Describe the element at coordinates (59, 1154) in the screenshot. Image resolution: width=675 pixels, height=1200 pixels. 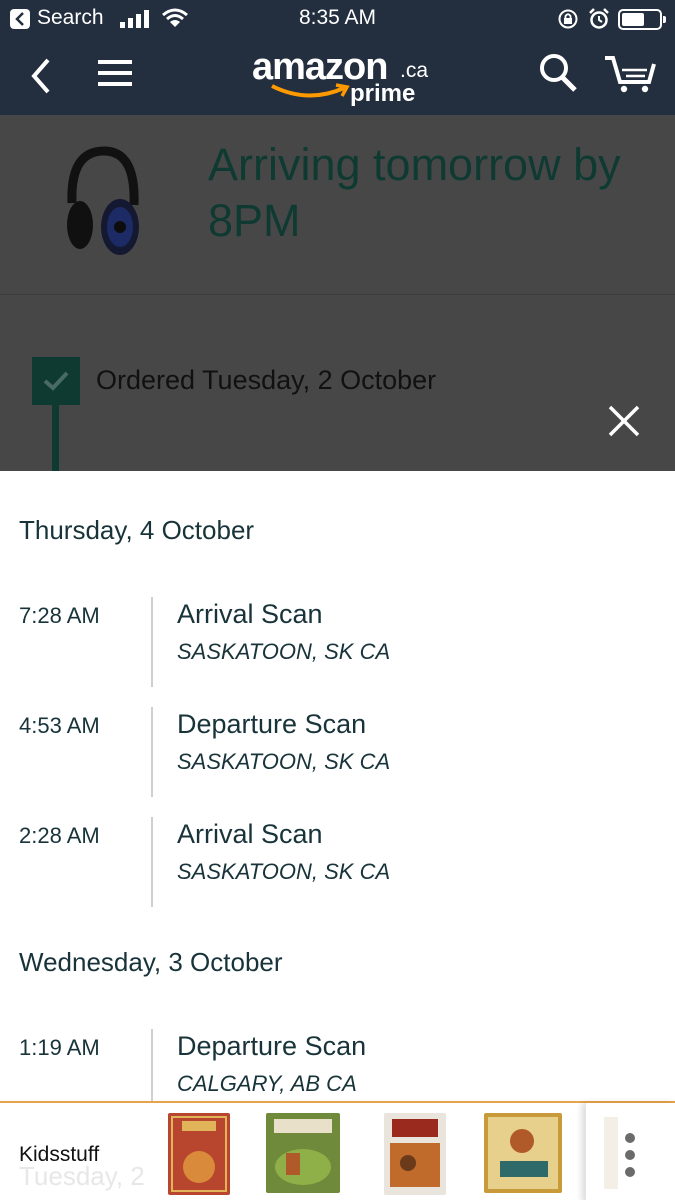
I see `strip-label: Kidsstuff` at that location.